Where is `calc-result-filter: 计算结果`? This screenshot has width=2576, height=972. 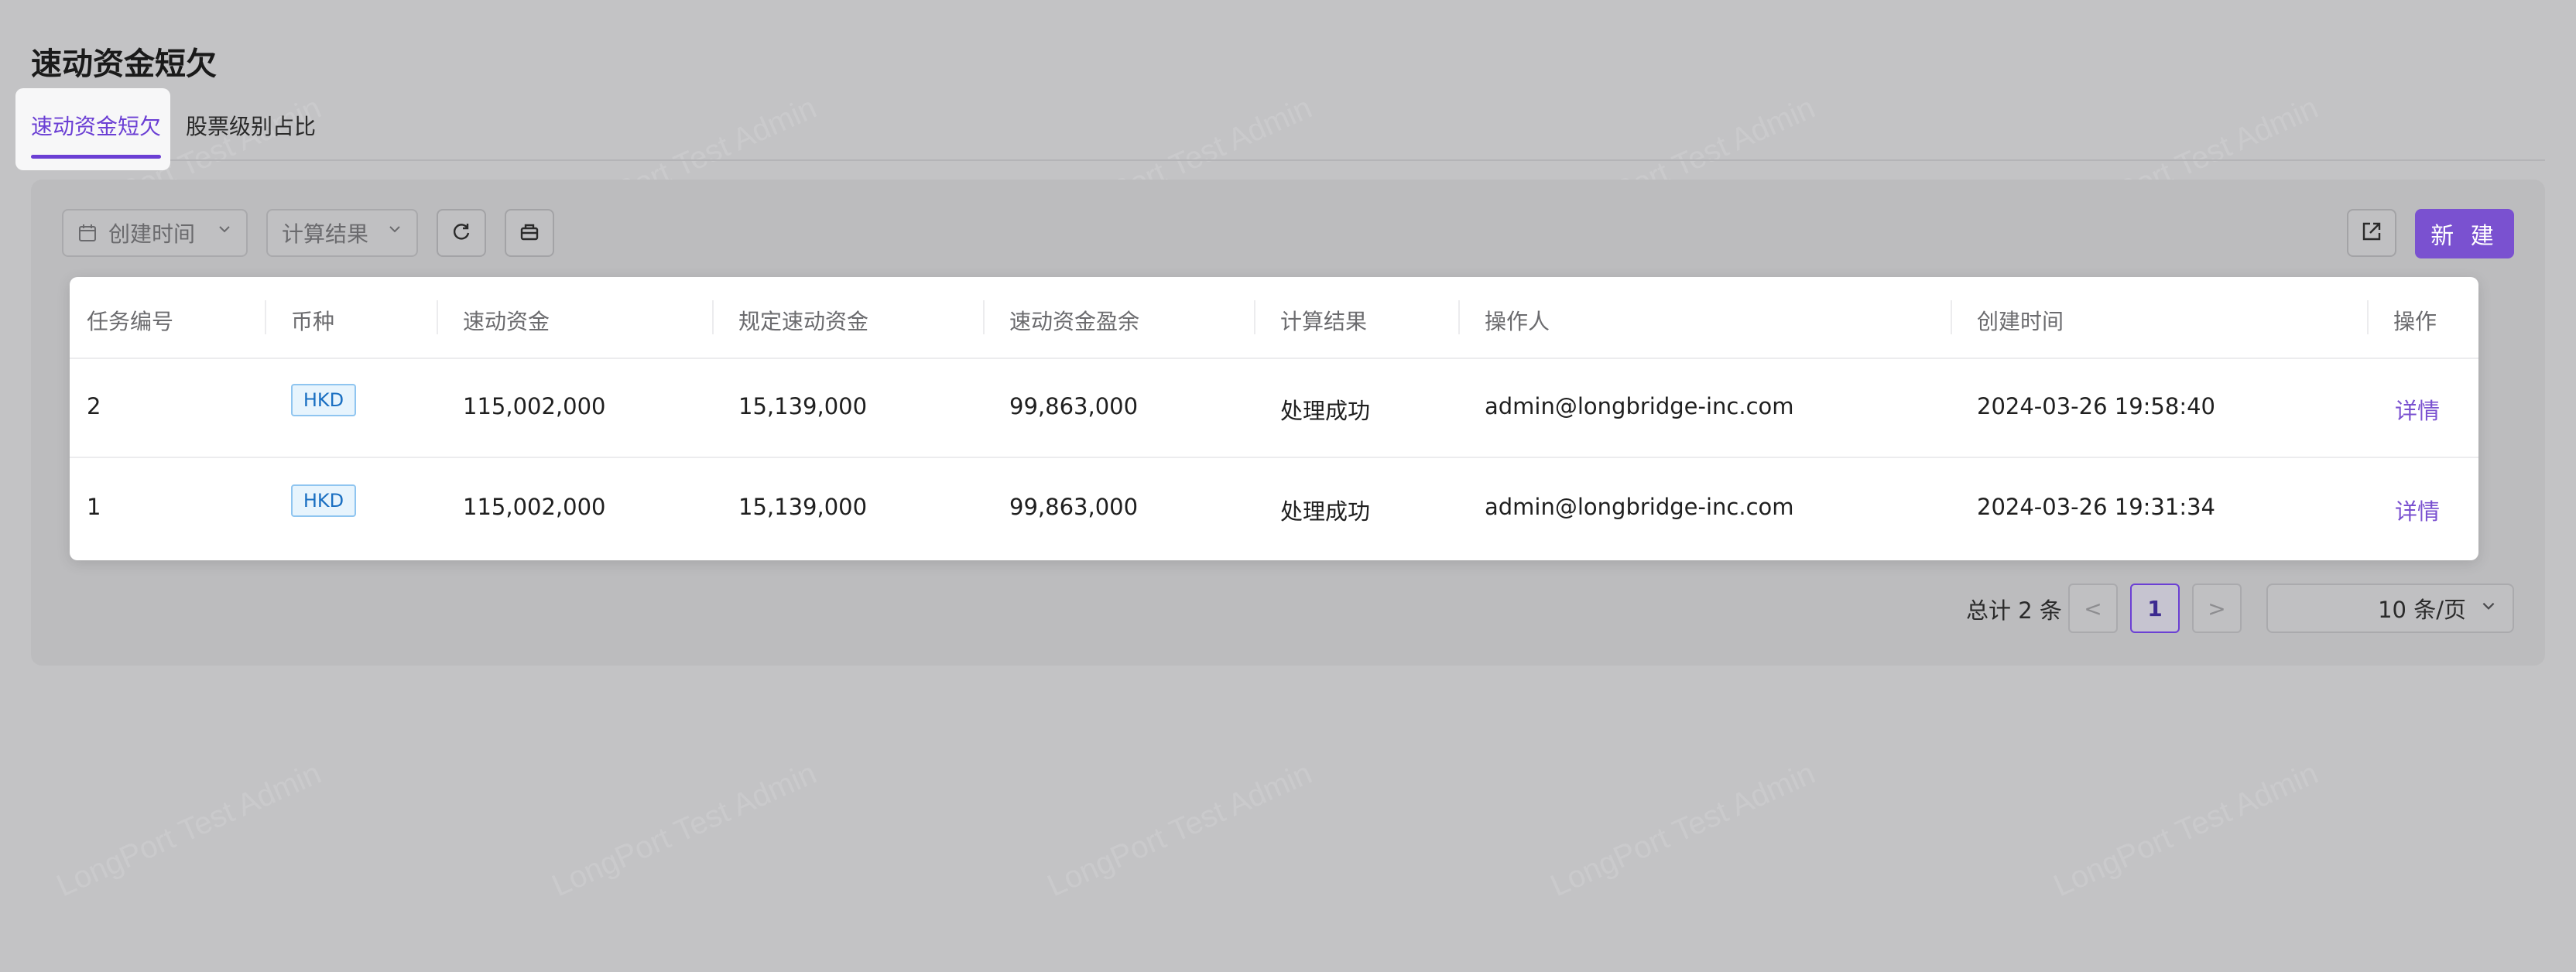
calc-result-filter: 计算结果 is located at coordinates (342, 233).